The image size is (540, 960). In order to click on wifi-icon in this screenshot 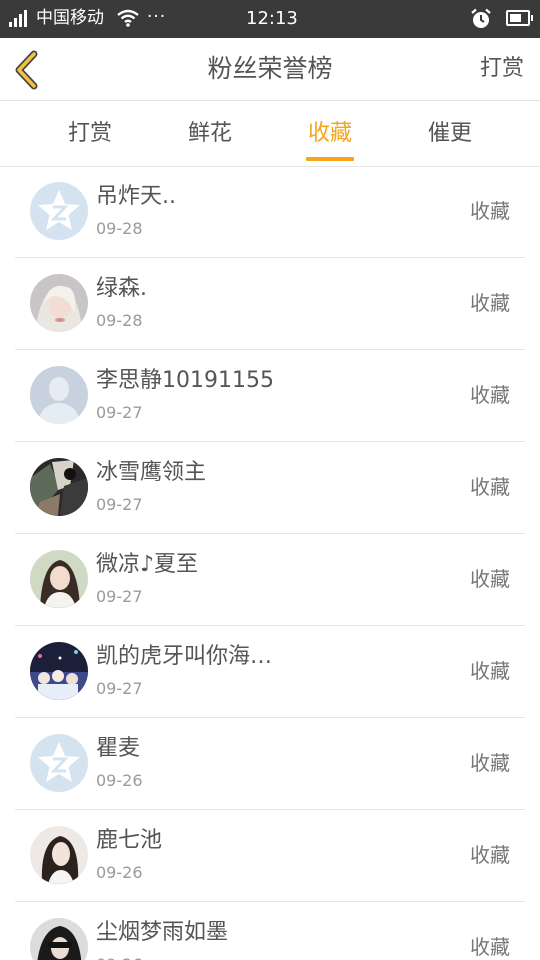, I will do `click(128, 18)`.